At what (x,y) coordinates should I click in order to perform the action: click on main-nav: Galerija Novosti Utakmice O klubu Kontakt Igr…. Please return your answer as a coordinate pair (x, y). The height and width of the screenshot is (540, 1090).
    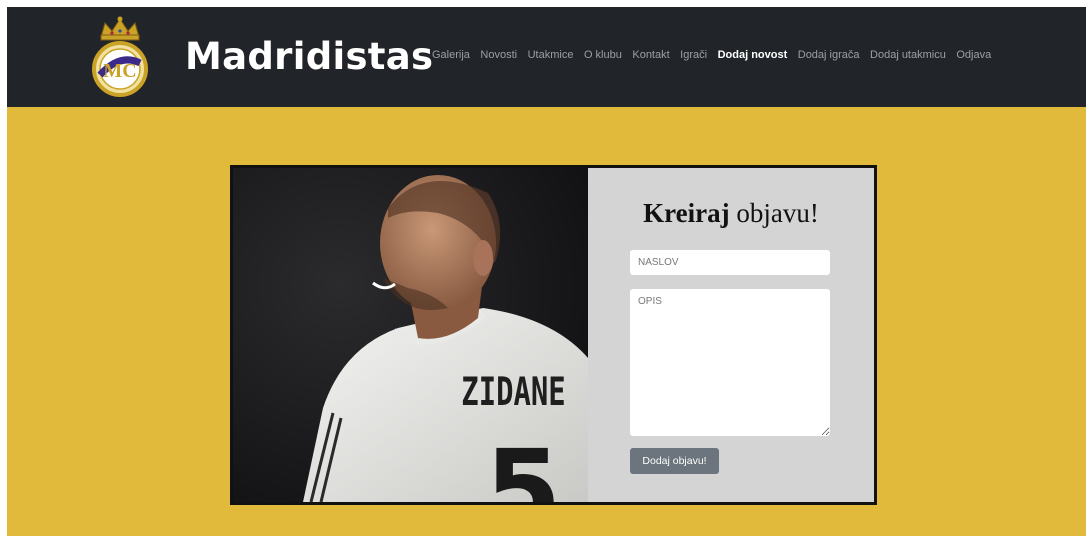
    Looking at the image, I should click on (717, 55).